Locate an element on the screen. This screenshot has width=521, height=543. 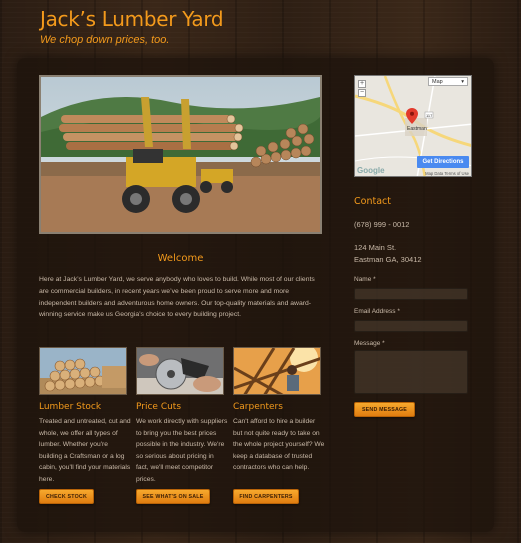
send-message-button: SEND MESSAGE is located at coordinates (384, 409).